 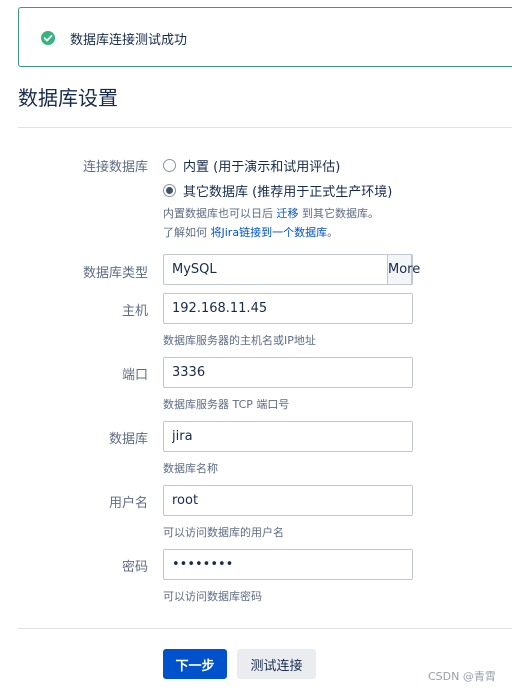 I want to click on connect-hint: 了解如何 将Jira链接到一个数据库。, so click(x=250, y=232).